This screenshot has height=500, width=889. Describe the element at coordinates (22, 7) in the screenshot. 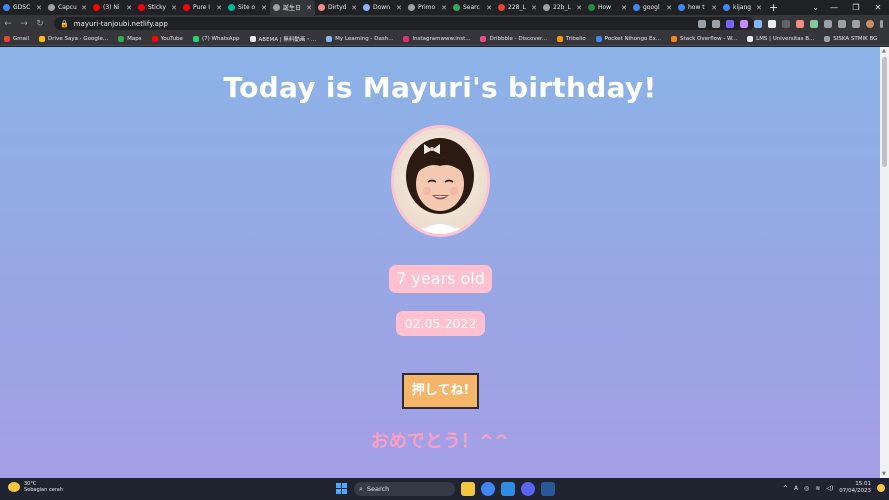

I see `tab-0: GDSC ✕` at that location.